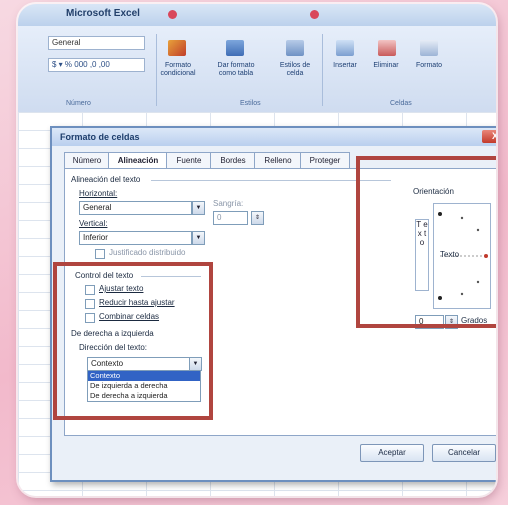  Describe the element at coordinates (322, 70) in the screenshot. I see `group-separator` at that location.